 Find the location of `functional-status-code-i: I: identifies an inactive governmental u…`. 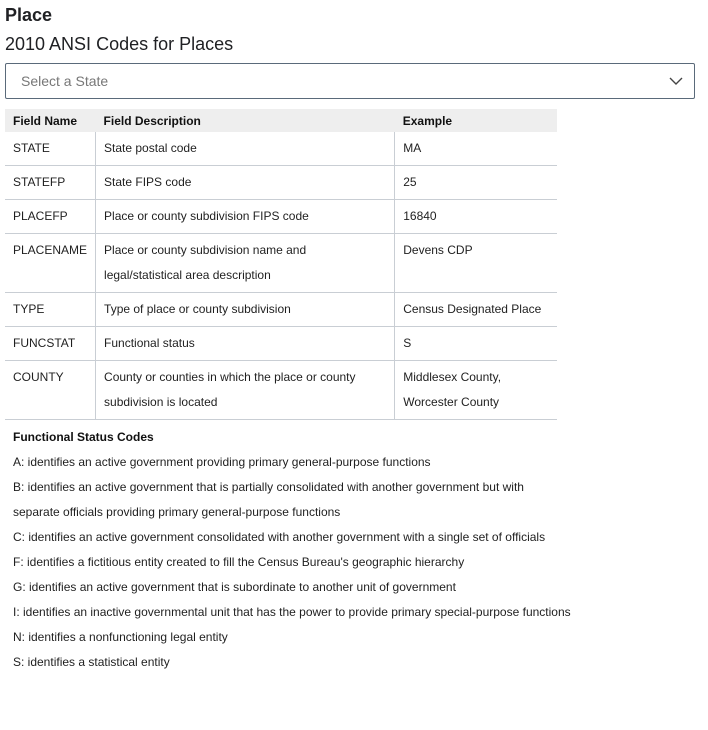

functional-status-code-i: I: identifies an inactive governmental u… is located at coordinates (292, 612).